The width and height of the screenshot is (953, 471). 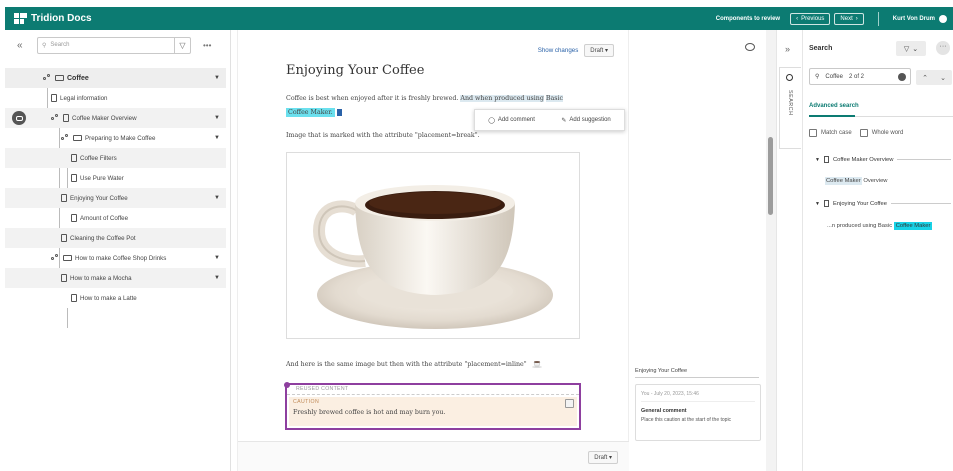 I want to click on clear-search-icon, so click(x=902, y=76).